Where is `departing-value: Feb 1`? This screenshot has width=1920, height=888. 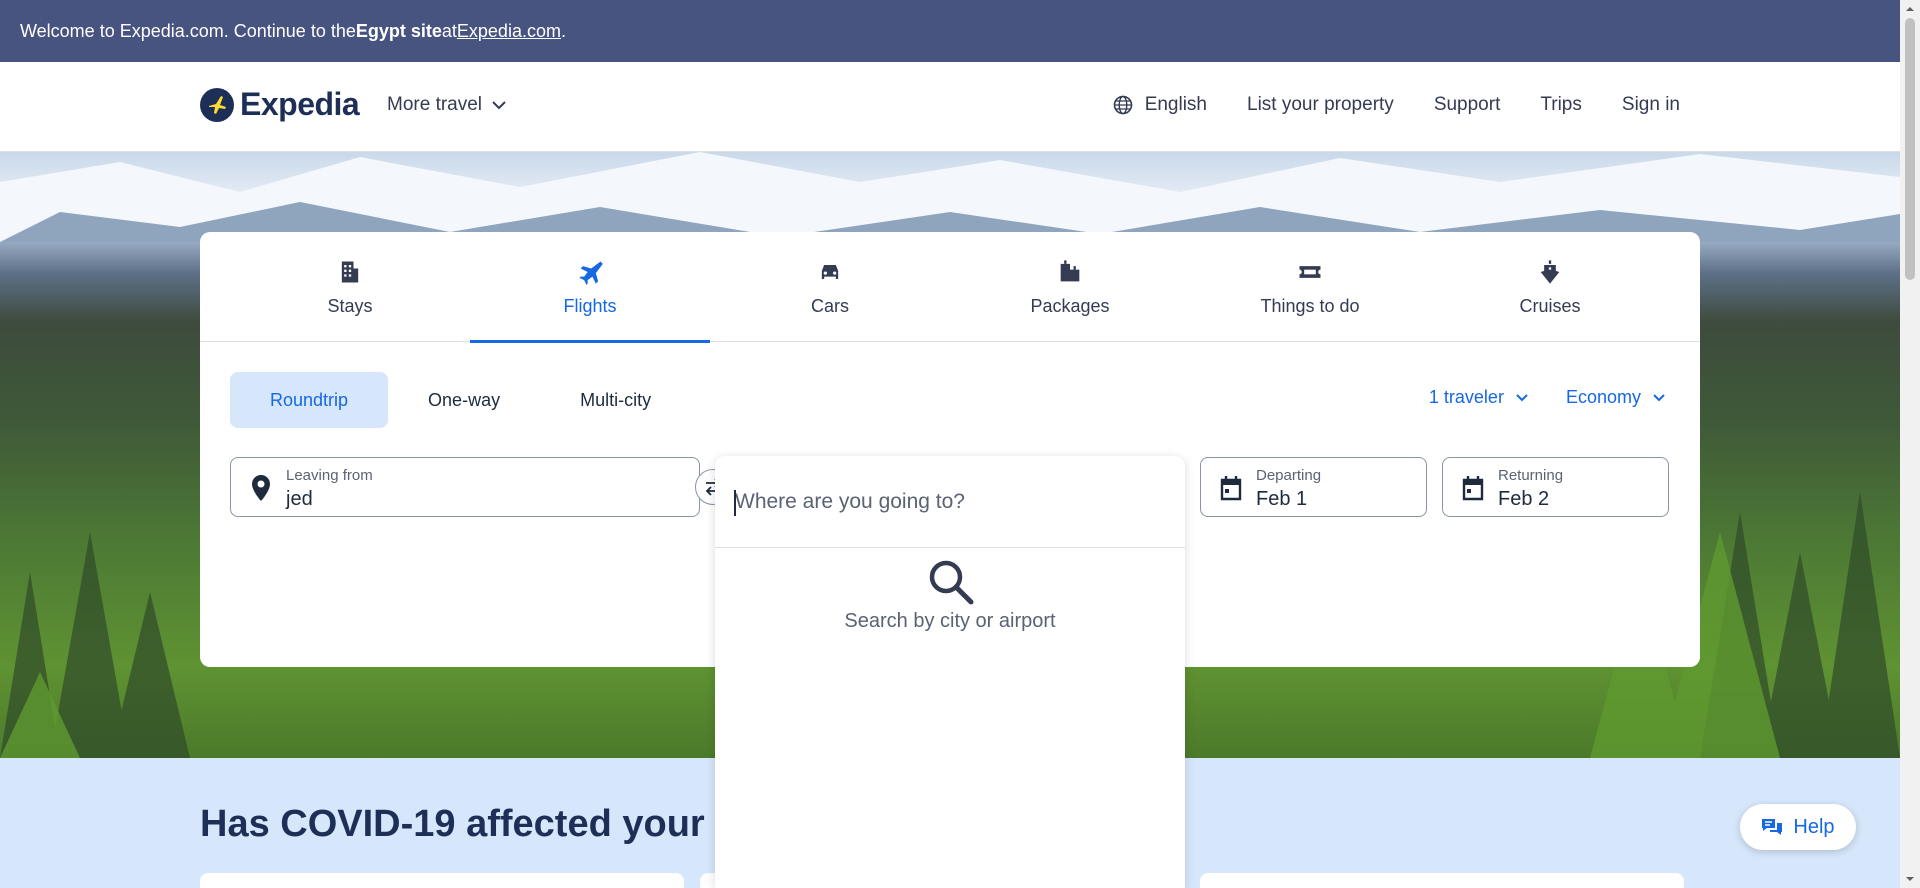
departing-value: Feb 1 is located at coordinates (1282, 499).